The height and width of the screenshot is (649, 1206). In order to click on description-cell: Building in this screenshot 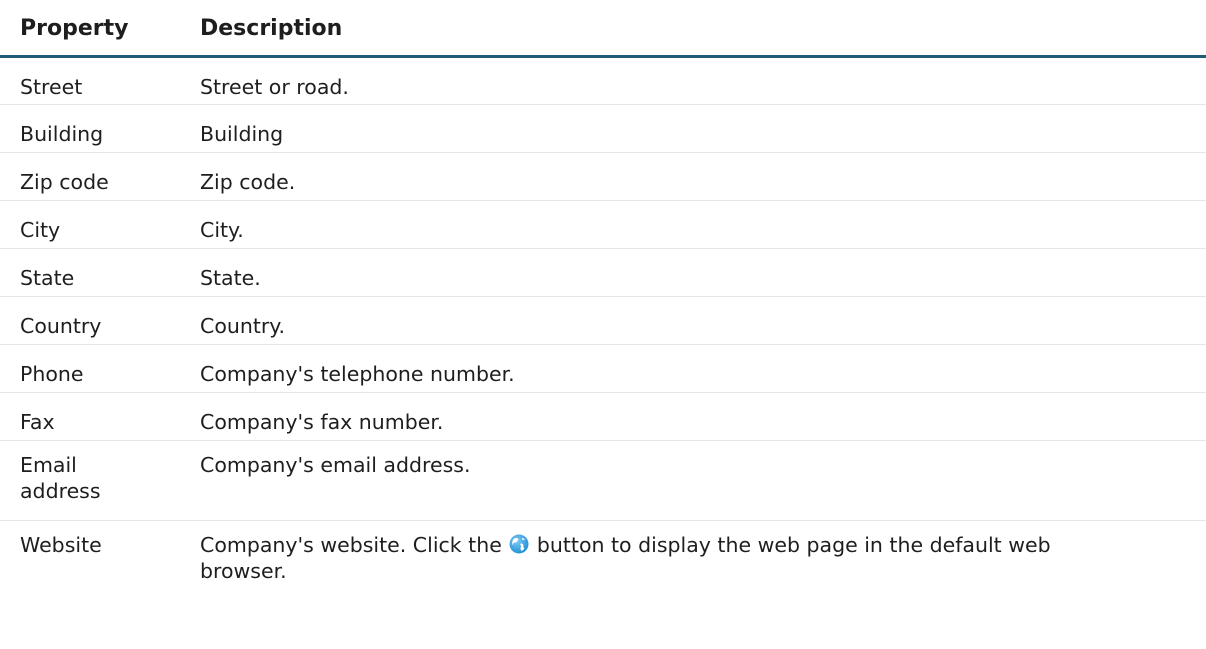, I will do `click(693, 128)`.